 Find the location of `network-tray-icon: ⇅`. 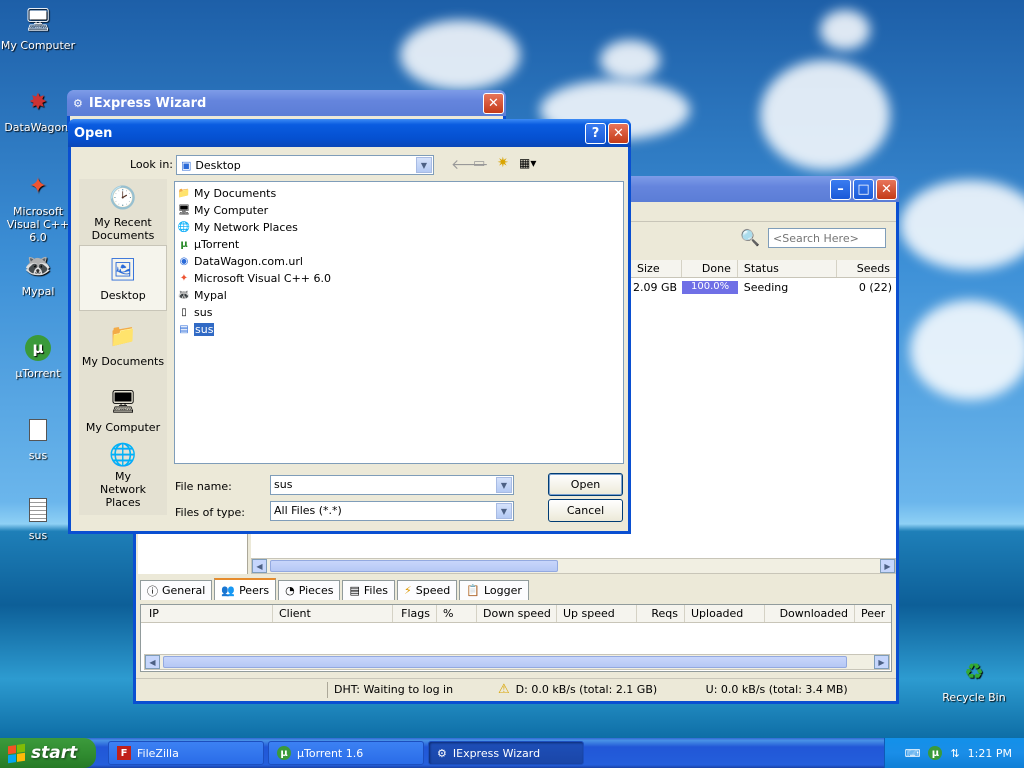

network-tray-icon: ⇅ is located at coordinates (954, 753).